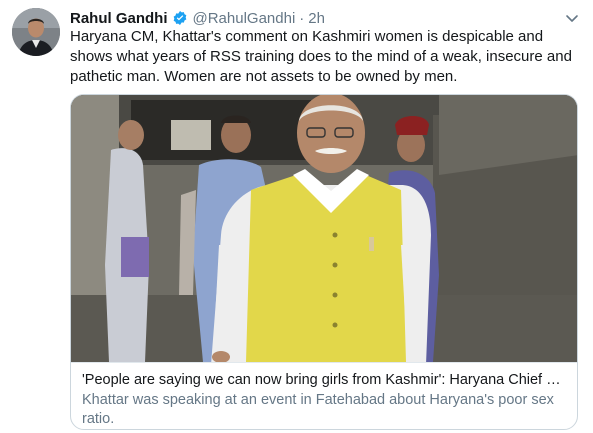 This screenshot has width=593, height=433. I want to click on chevron-down-icon, so click(572, 18).